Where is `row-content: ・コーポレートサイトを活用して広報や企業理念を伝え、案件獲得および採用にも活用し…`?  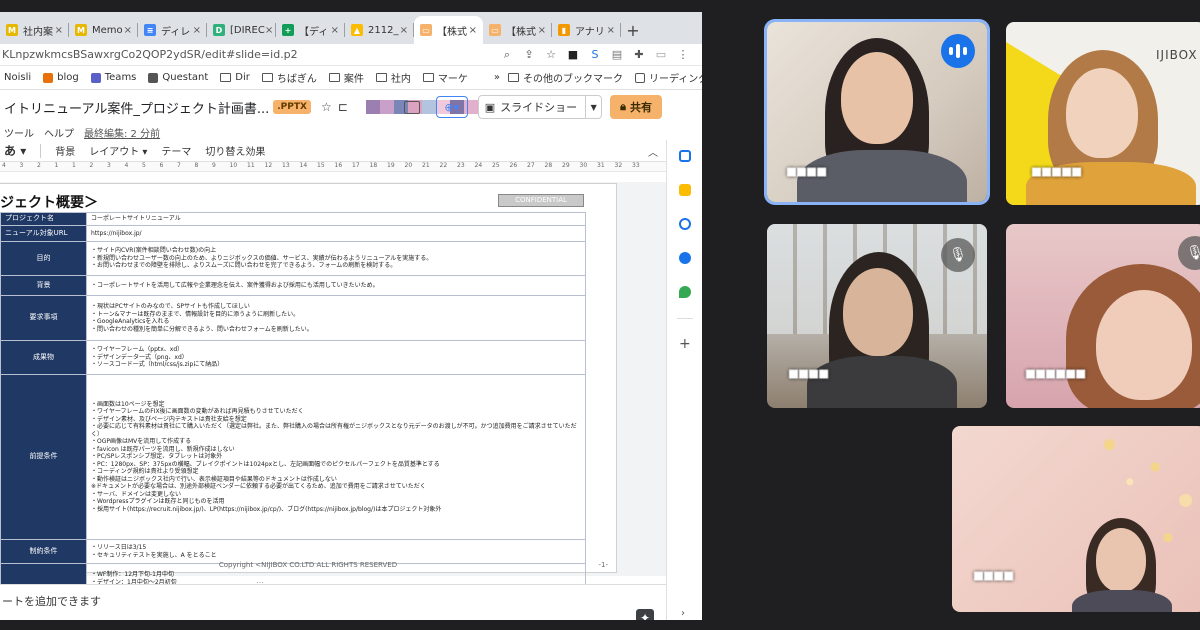 row-content: ・コーポレートサイトを活用して広報や企業理念を伝え、案件獲得および採用にも活用し… is located at coordinates (336, 285).